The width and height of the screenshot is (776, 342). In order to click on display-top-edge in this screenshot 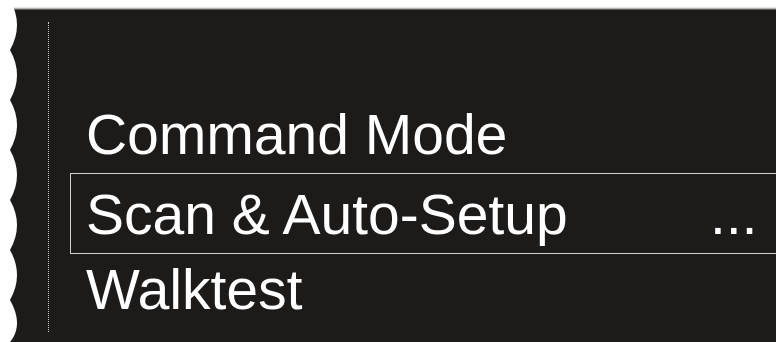, I will do `click(388, 5)`.